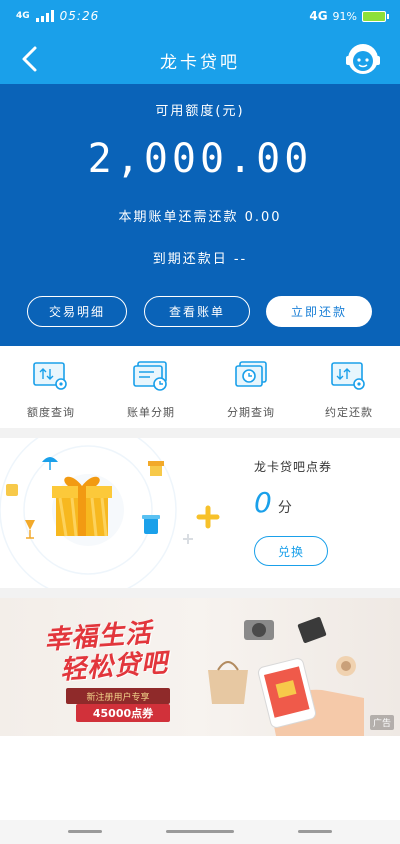  Describe the element at coordinates (110, 513) in the screenshot. I see `gift-illustration` at that location.